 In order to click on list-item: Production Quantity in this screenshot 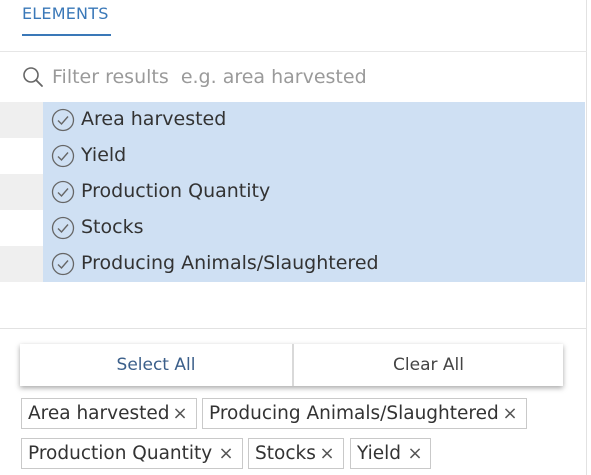, I will do `click(293, 192)`.